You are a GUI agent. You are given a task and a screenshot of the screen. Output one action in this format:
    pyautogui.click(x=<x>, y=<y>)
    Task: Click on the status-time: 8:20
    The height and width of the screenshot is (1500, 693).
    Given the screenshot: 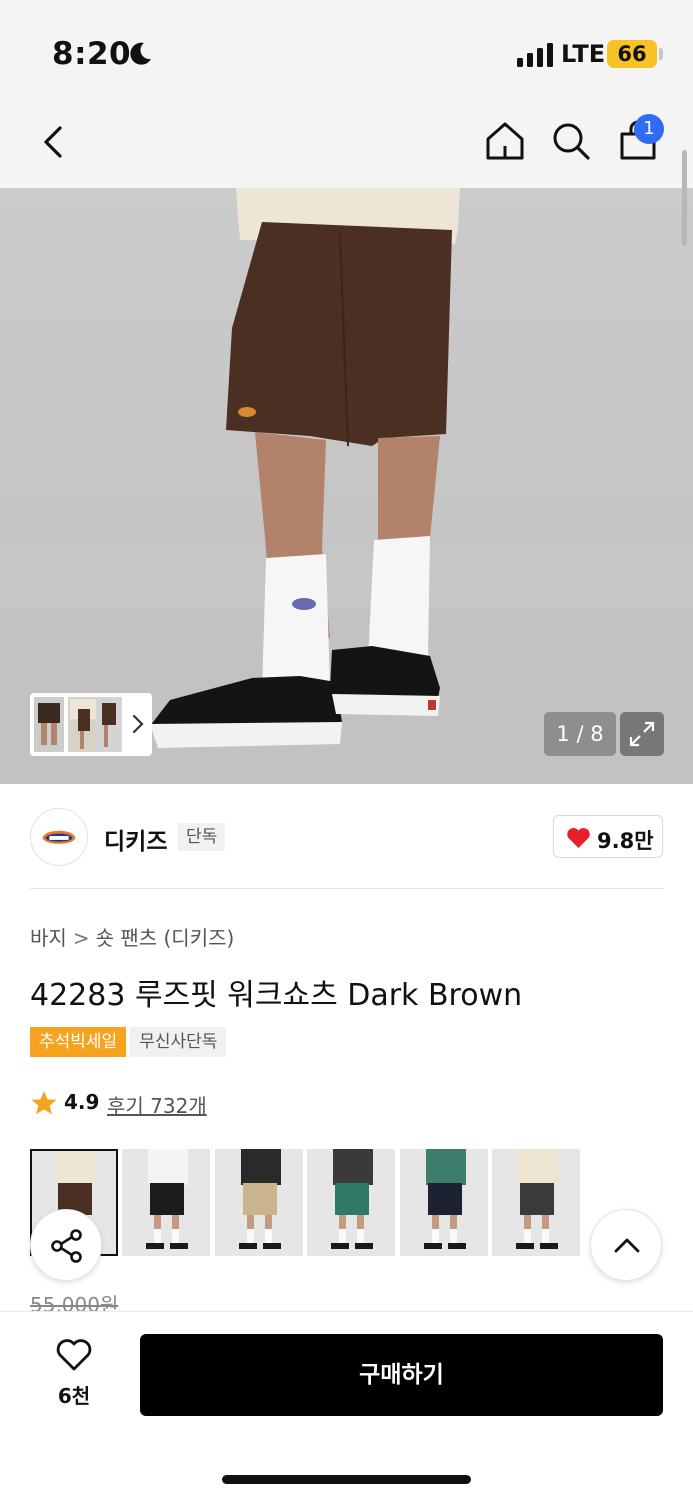 What is the action you would take?
    pyautogui.click(x=92, y=54)
    